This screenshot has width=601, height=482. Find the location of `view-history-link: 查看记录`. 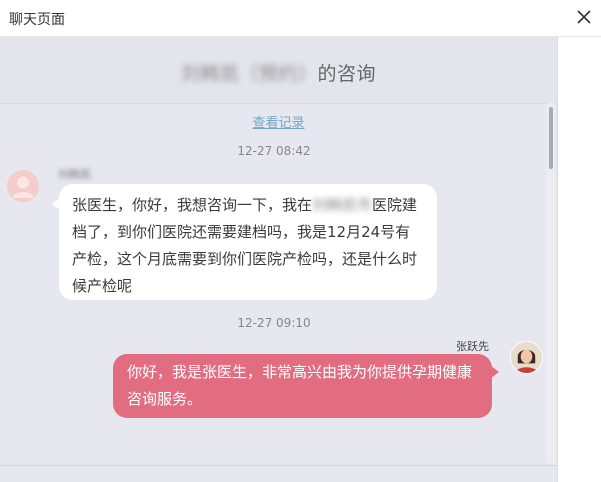

view-history-link: 查看记录 is located at coordinates (278, 121).